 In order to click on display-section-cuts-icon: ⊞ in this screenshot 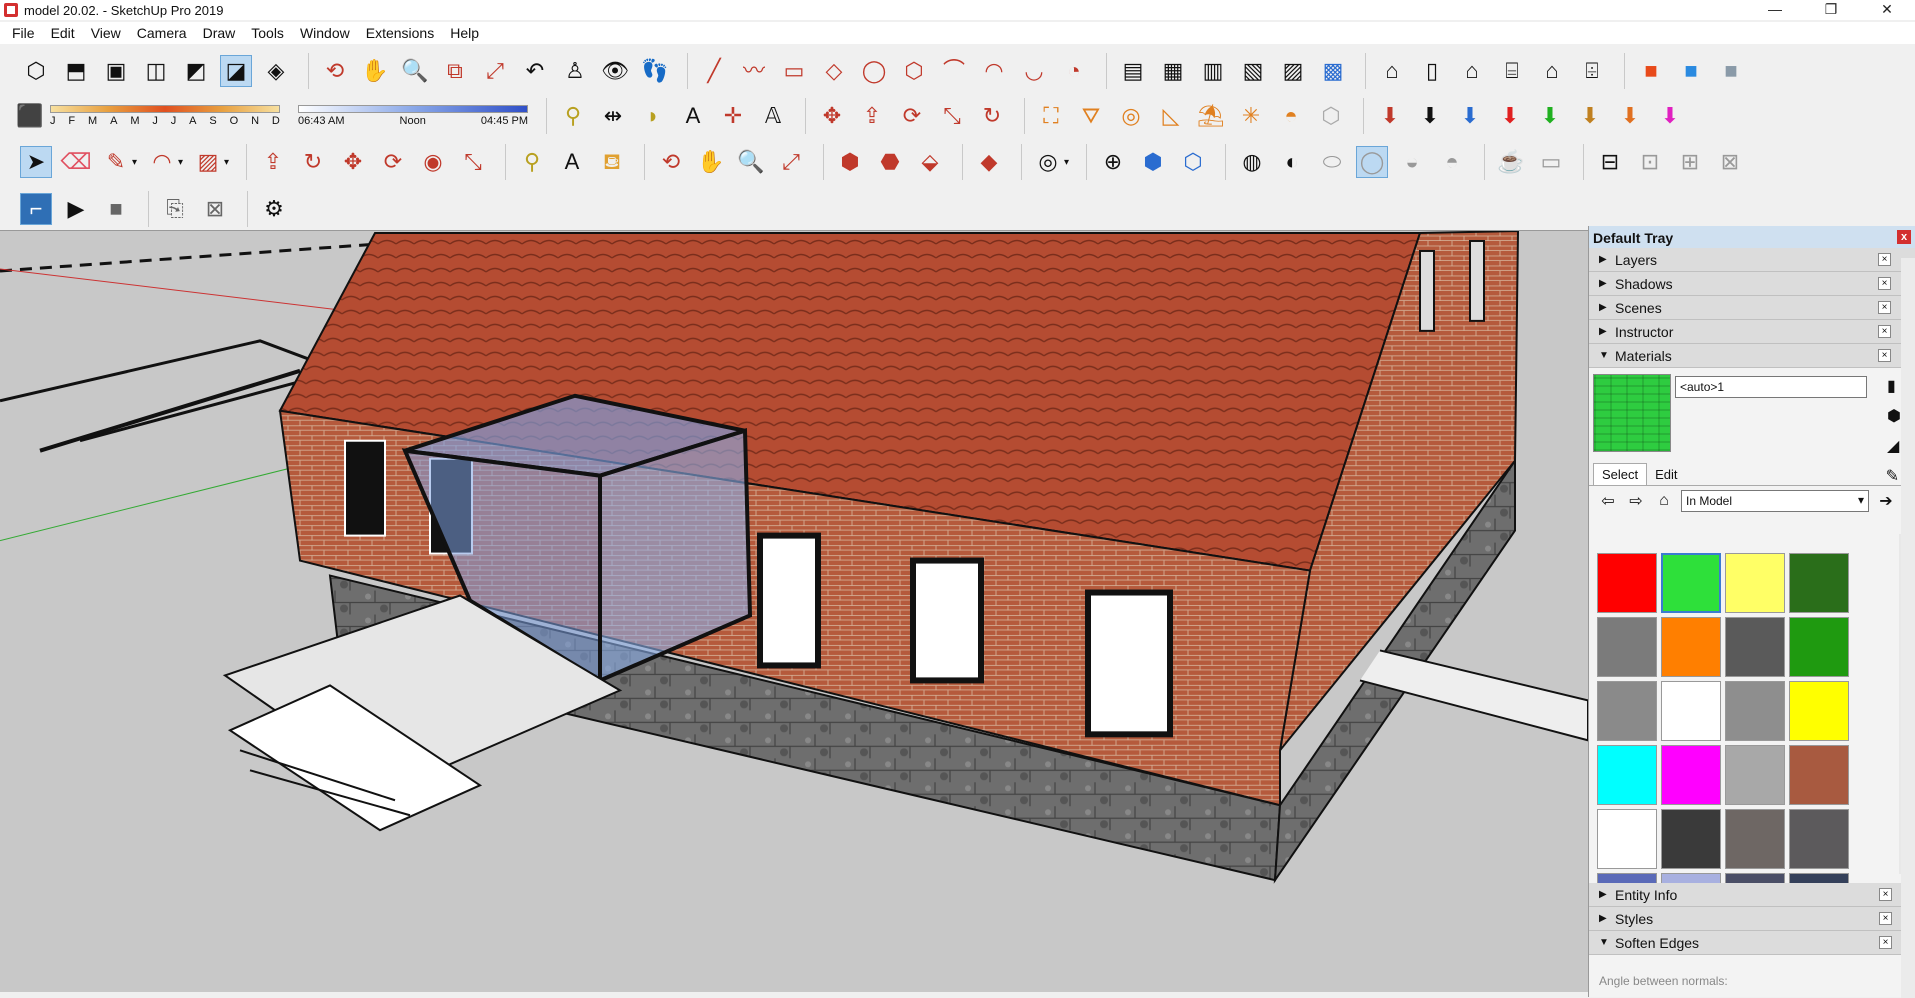, I will do `click(1690, 162)`.